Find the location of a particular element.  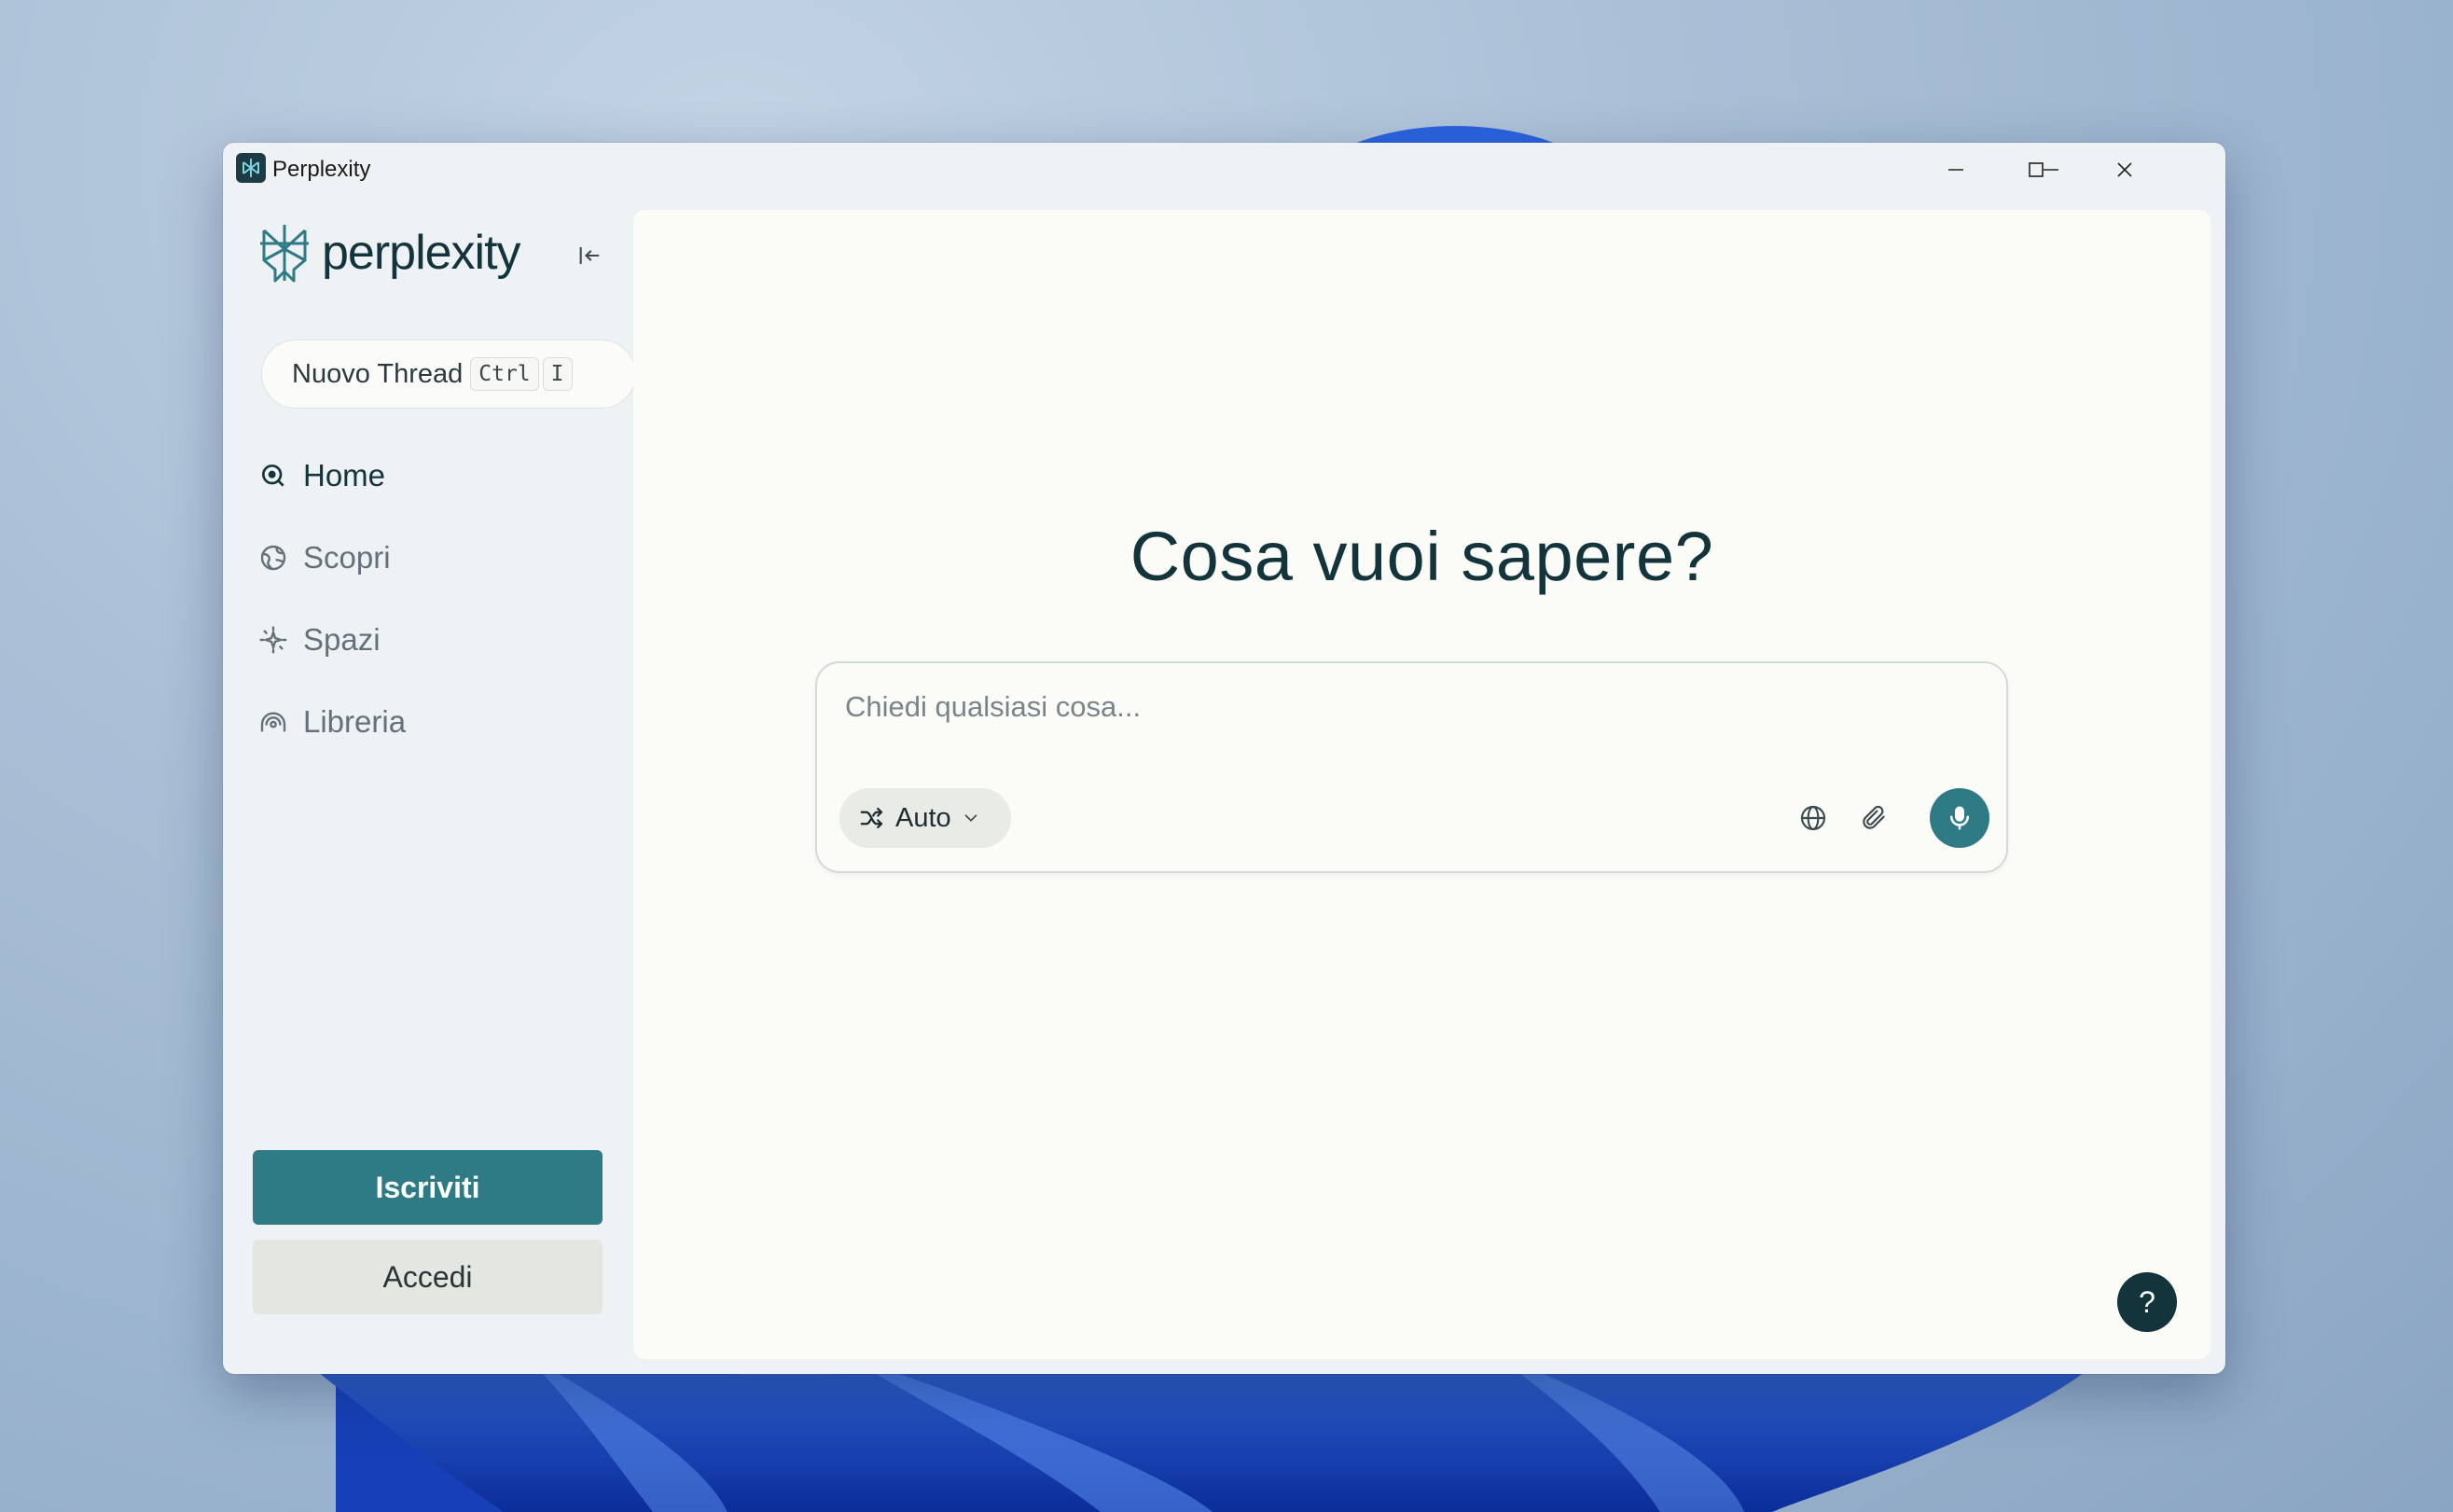

close-icon is located at coordinates (2124, 169).